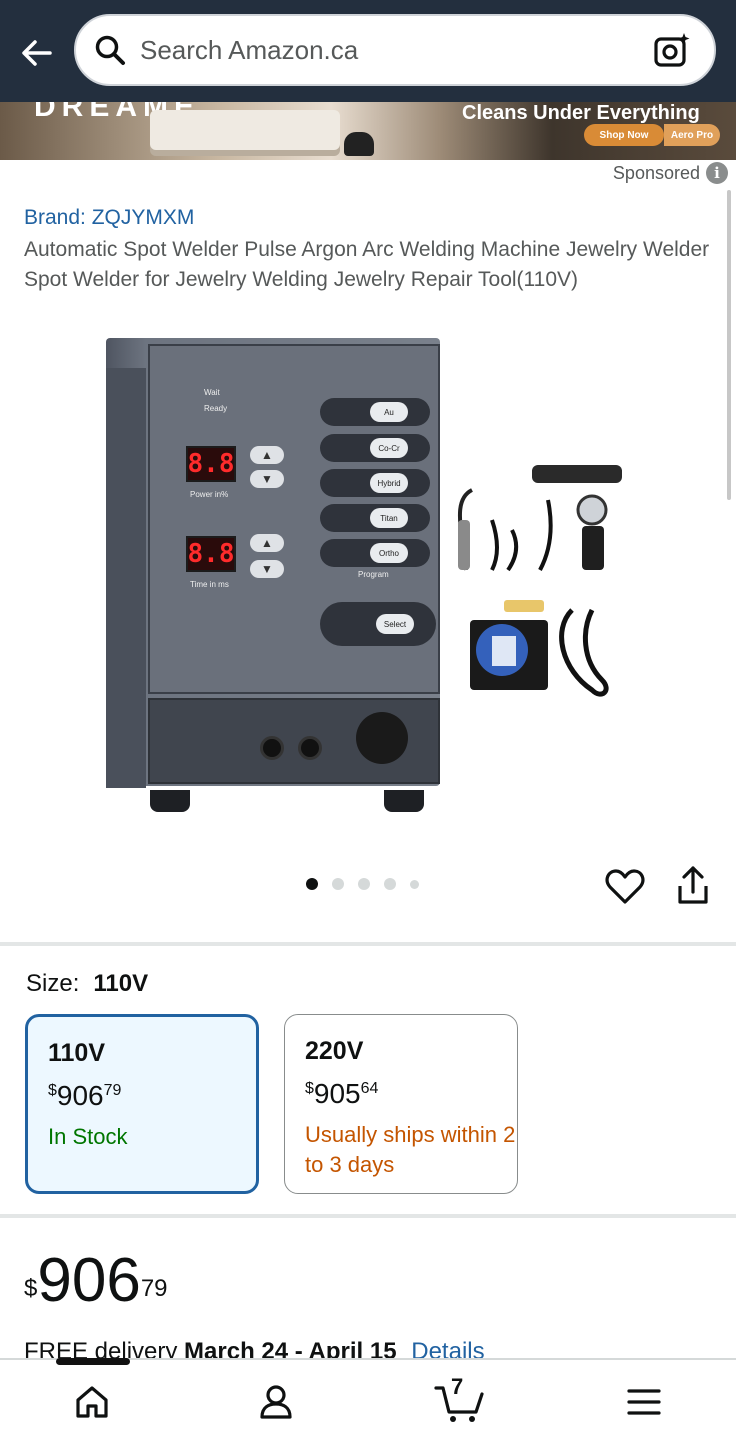 This screenshot has width=736, height=1440. I want to click on banner-shop-now-button: Shop Now, so click(624, 135).